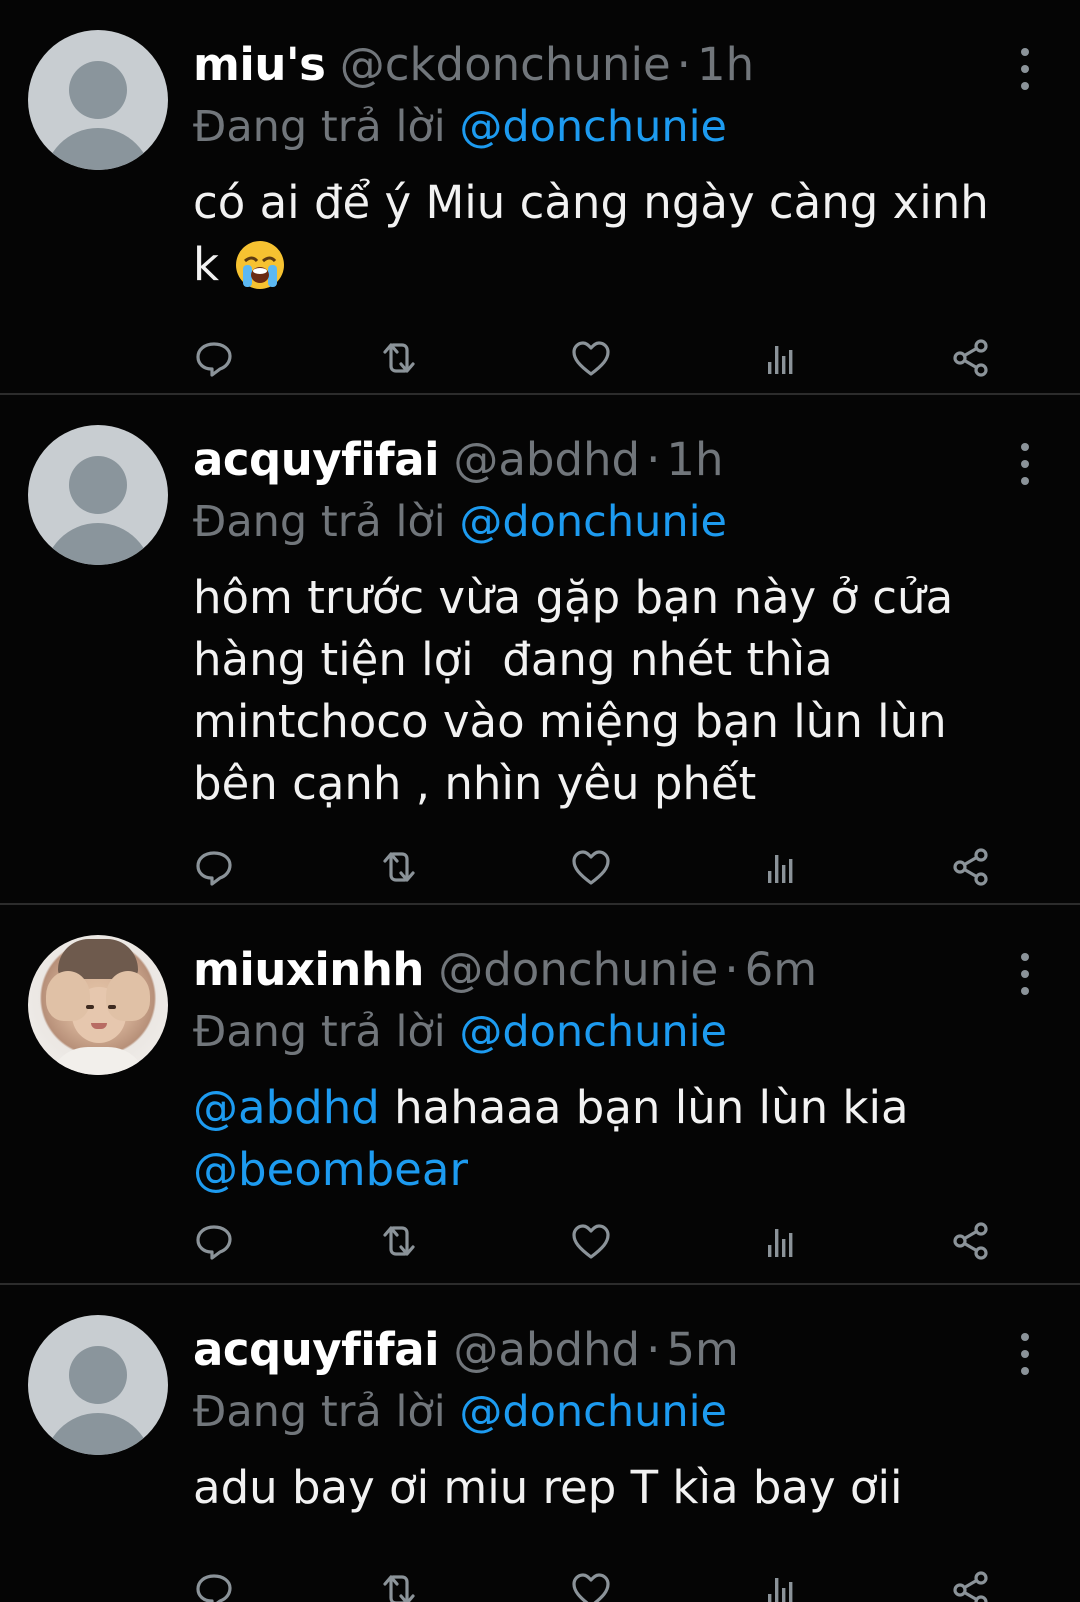 Image resolution: width=1080 pixels, height=1602 pixels. I want to click on tweet-text: @abdhd hahaaa bạn lùn lùn kia @beombear, so click(608, 1139).